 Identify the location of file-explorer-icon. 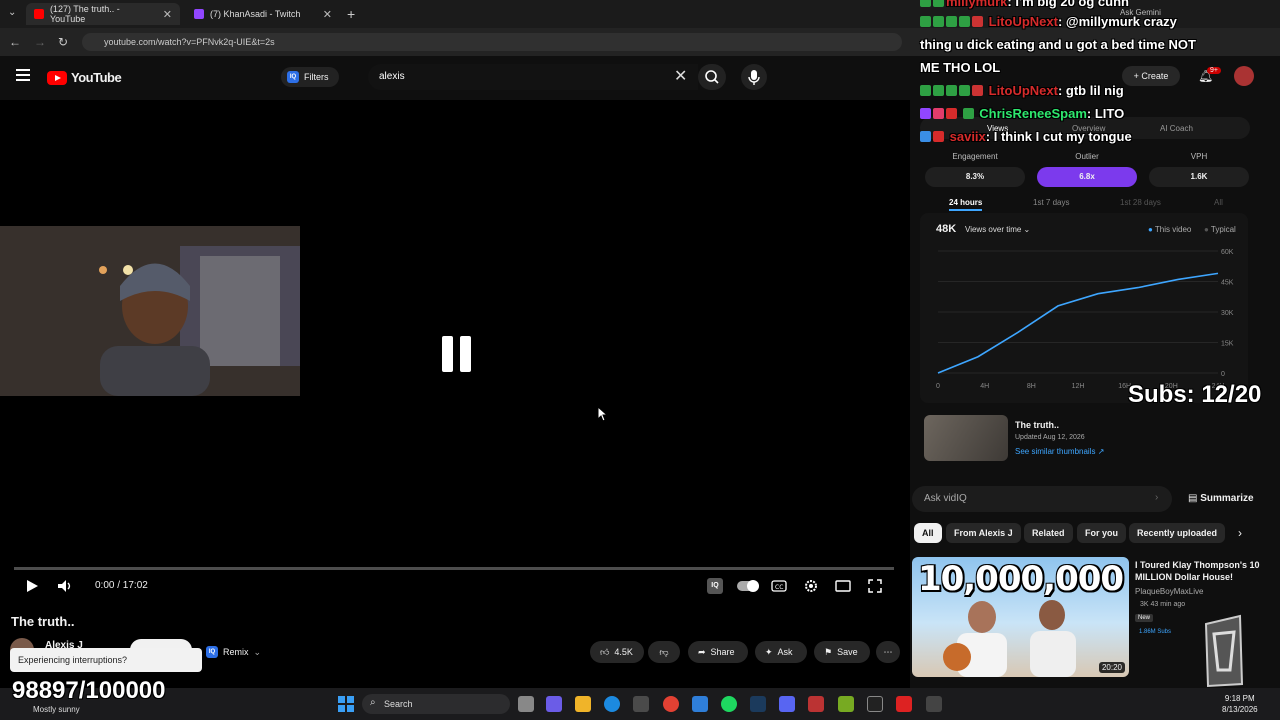
(583, 704).